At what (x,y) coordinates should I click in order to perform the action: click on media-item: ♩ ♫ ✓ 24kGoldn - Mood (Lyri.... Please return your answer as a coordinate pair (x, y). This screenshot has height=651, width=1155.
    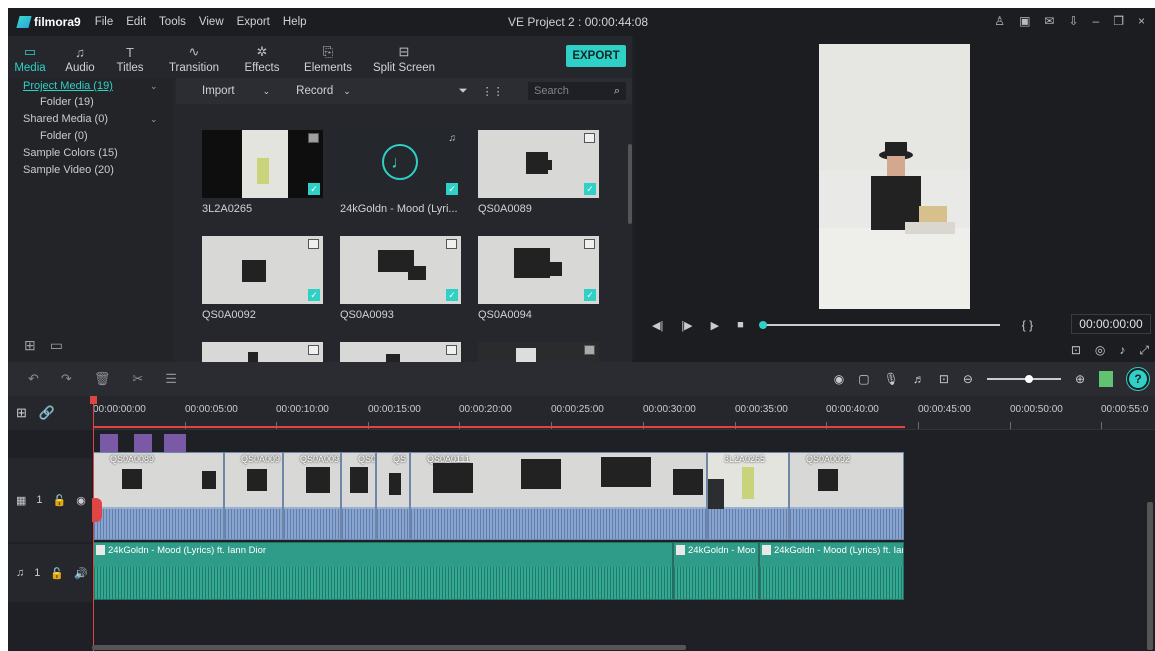
    Looking at the image, I should click on (400, 172).